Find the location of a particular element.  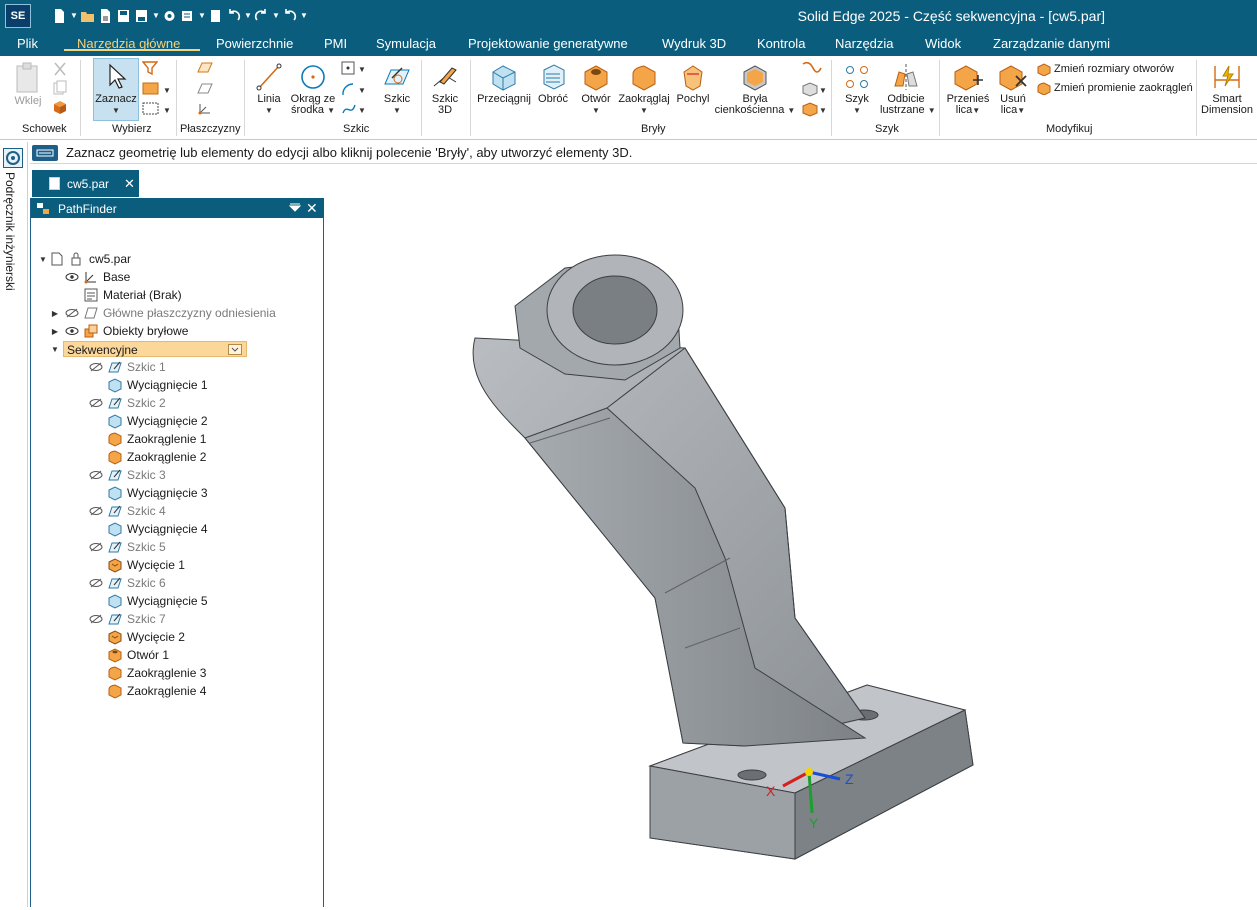

draft-button: Pochyl is located at coordinates (693, 83).